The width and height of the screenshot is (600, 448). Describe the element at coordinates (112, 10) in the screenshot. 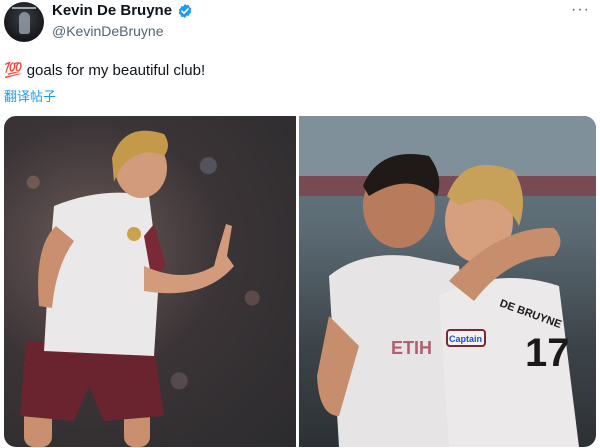

I see `author-name: Kevin De Bruyne` at that location.